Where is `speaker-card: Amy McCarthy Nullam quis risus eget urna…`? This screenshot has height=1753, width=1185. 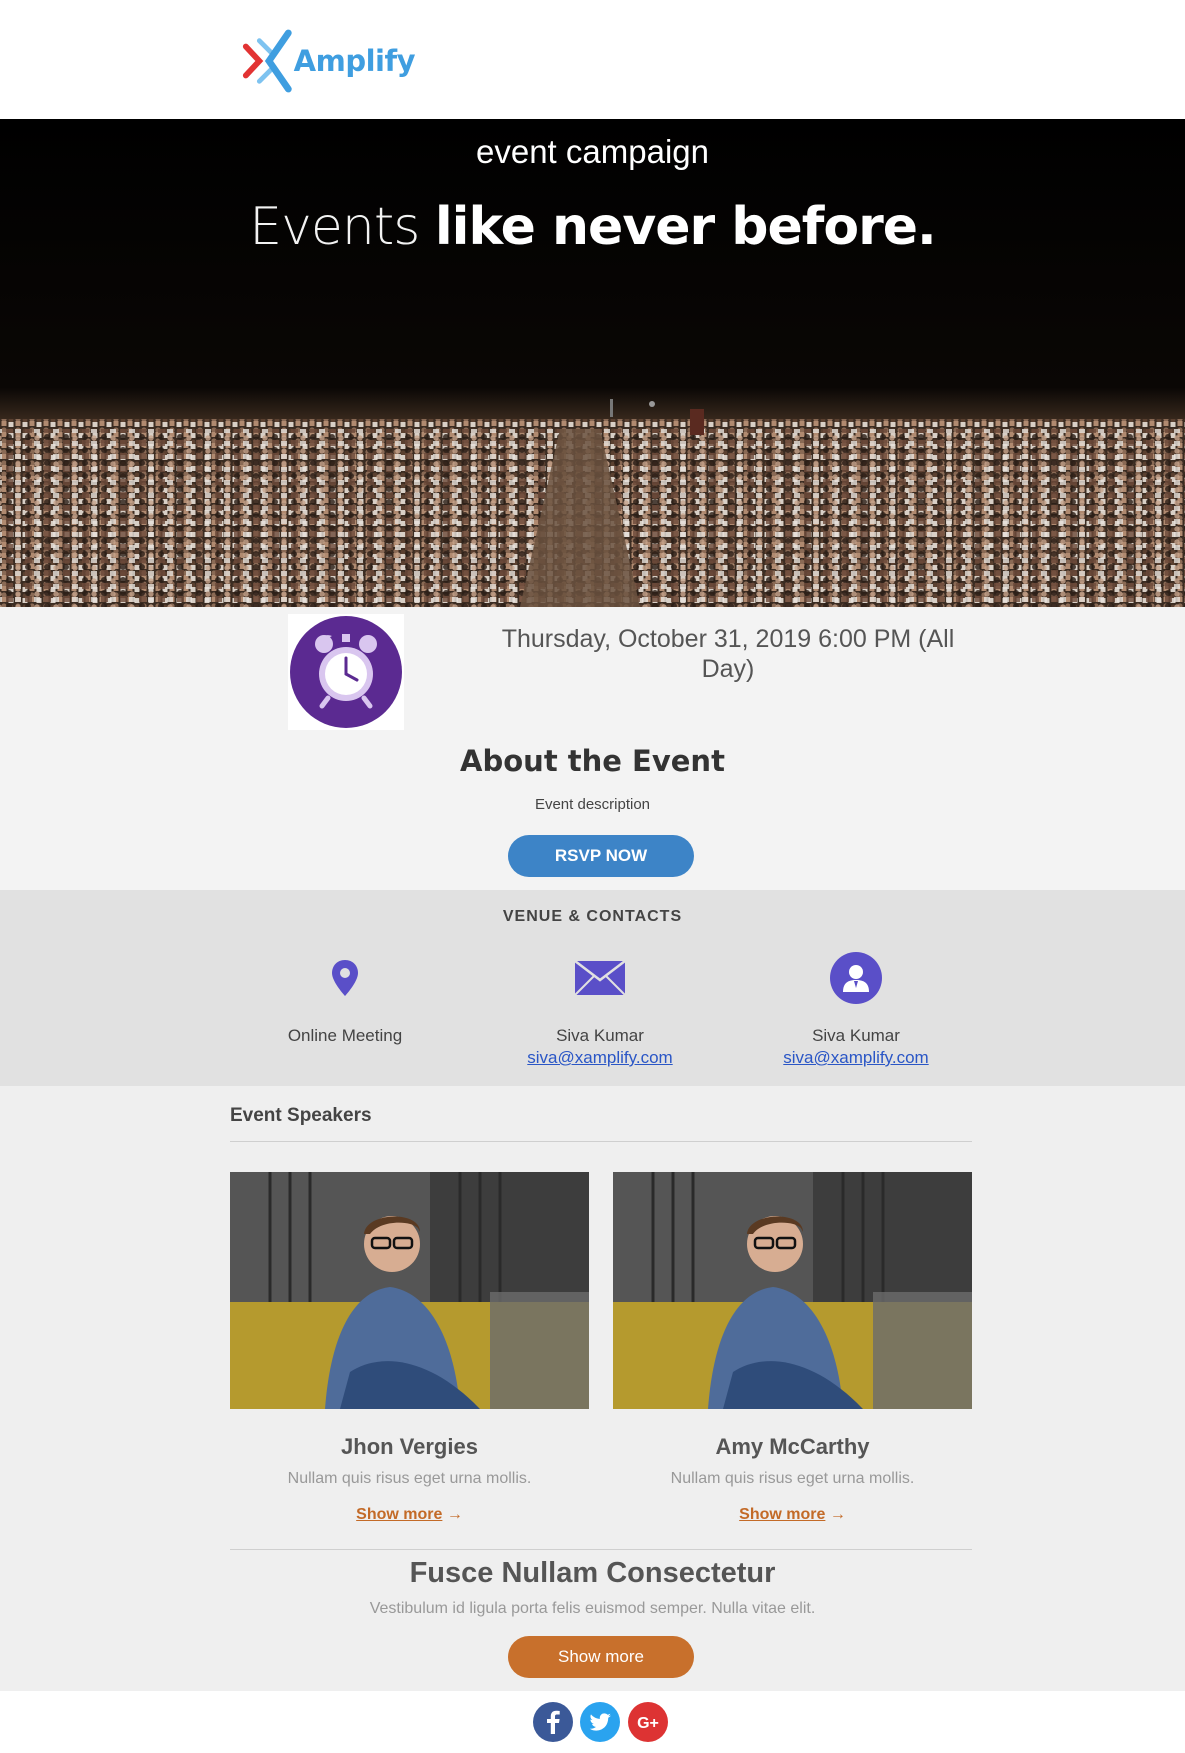 speaker-card: Amy McCarthy Nullam quis risus eget urna… is located at coordinates (792, 1348).